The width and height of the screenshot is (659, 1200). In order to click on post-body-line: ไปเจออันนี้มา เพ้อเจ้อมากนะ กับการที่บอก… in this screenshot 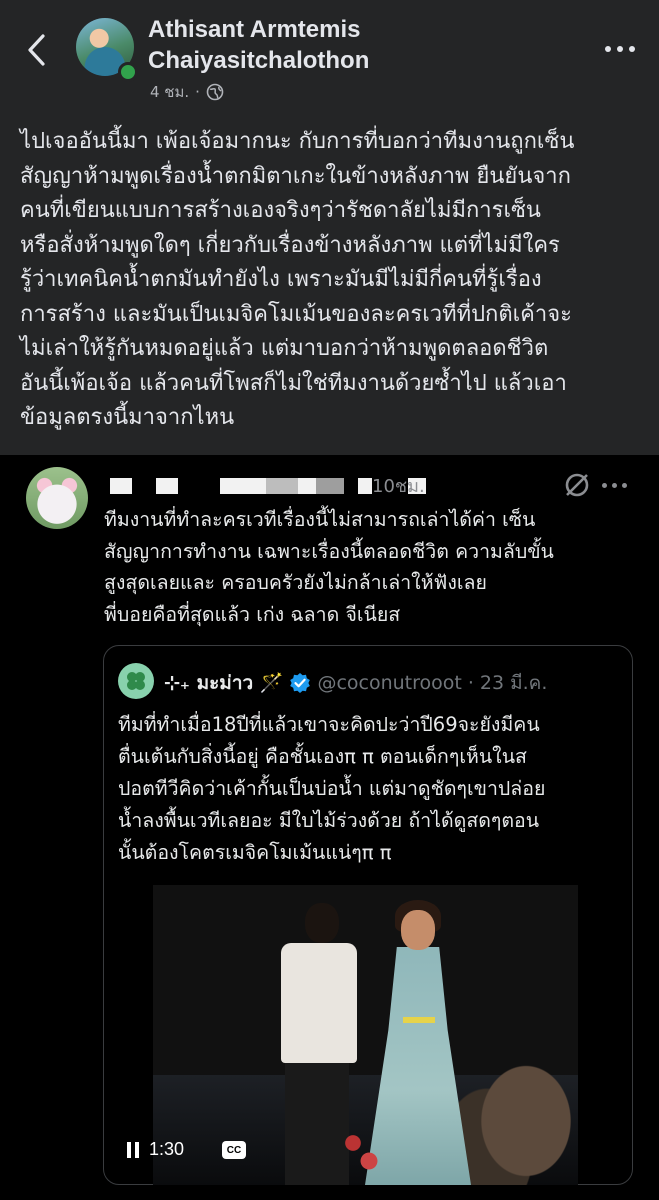, I will do `click(297, 141)`.